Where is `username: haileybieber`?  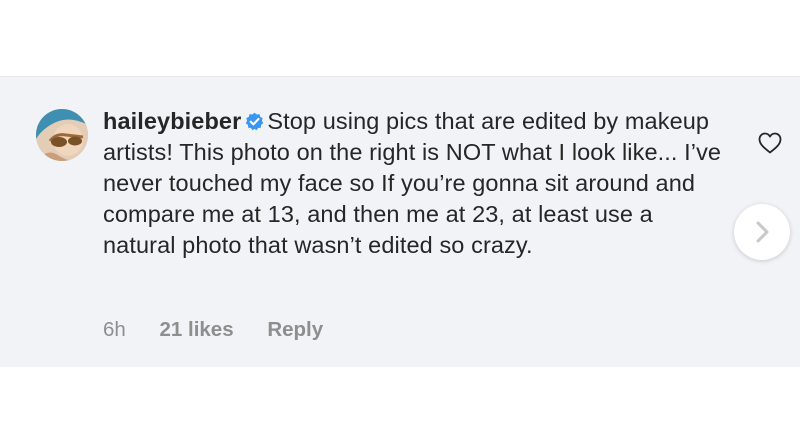
username: haileybieber is located at coordinates (172, 121).